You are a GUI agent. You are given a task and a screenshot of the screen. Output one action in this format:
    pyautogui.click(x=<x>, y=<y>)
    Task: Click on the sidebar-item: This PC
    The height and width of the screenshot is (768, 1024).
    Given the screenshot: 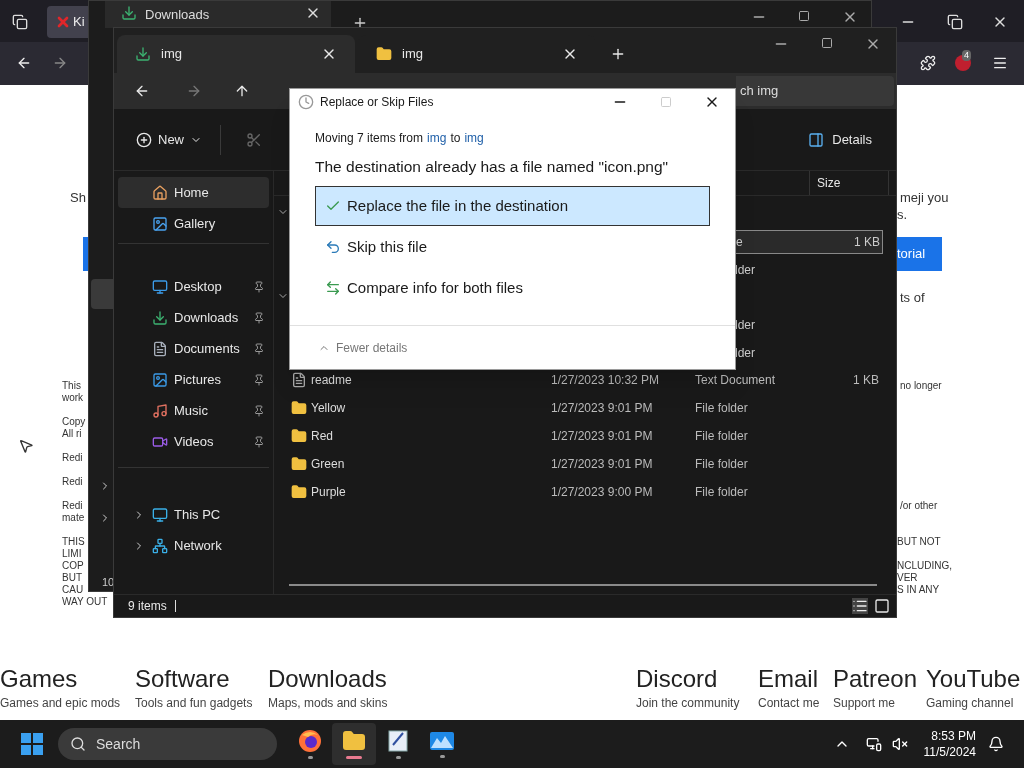 What is the action you would take?
    pyautogui.click(x=193, y=514)
    